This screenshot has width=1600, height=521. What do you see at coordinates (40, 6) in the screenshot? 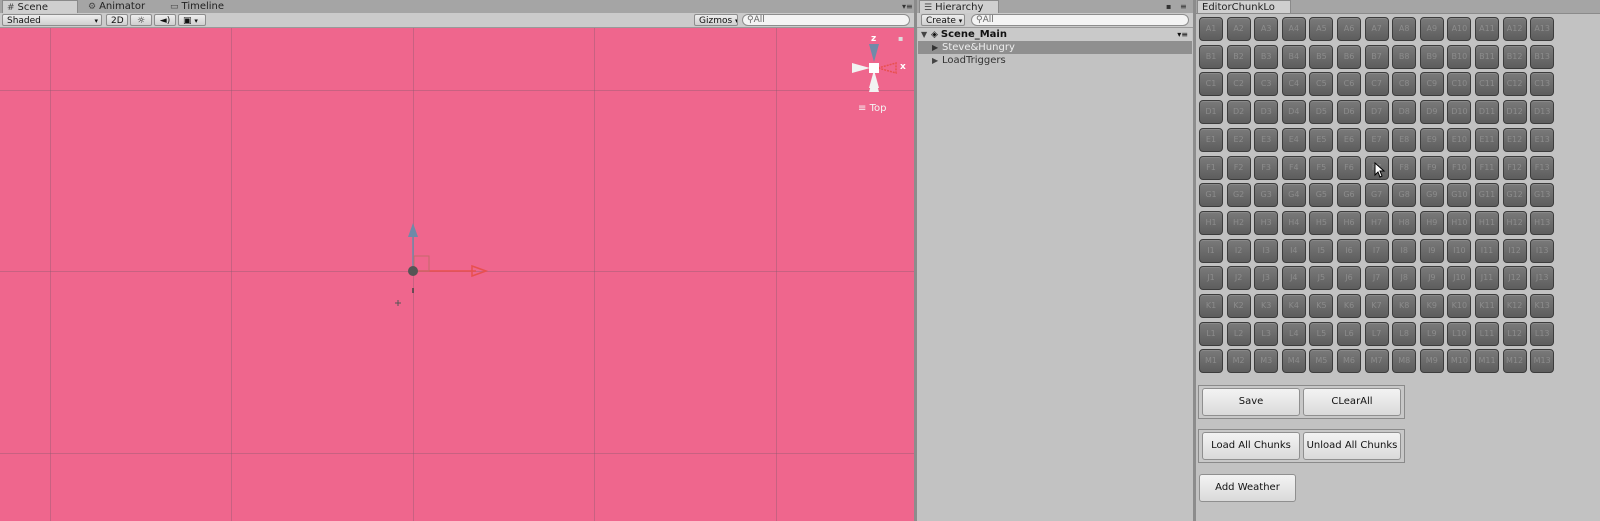
I see `tab-scene: # Scene` at bounding box center [40, 6].